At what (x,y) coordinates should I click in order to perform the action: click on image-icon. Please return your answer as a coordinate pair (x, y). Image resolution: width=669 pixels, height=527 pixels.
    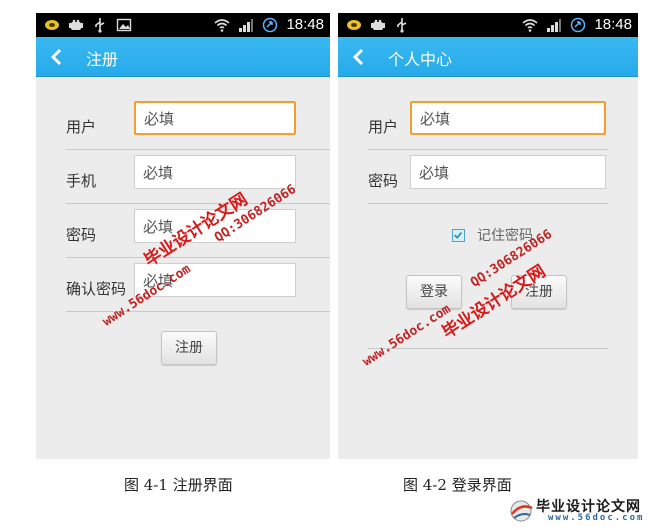
    Looking at the image, I should click on (124, 25).